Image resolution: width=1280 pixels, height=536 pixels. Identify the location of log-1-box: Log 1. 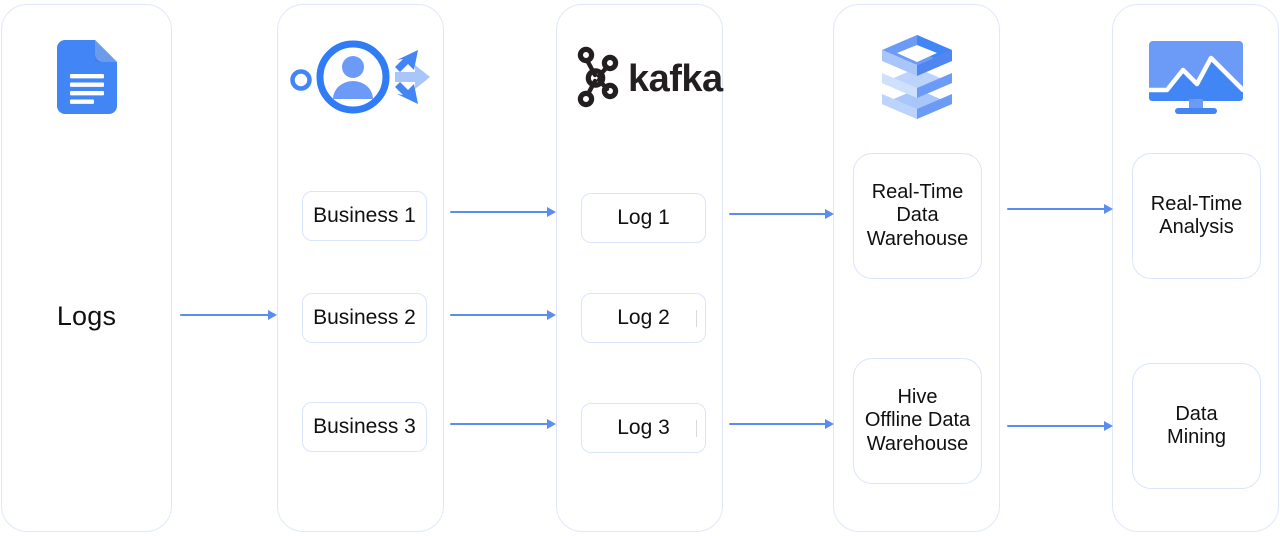
(643, 218).